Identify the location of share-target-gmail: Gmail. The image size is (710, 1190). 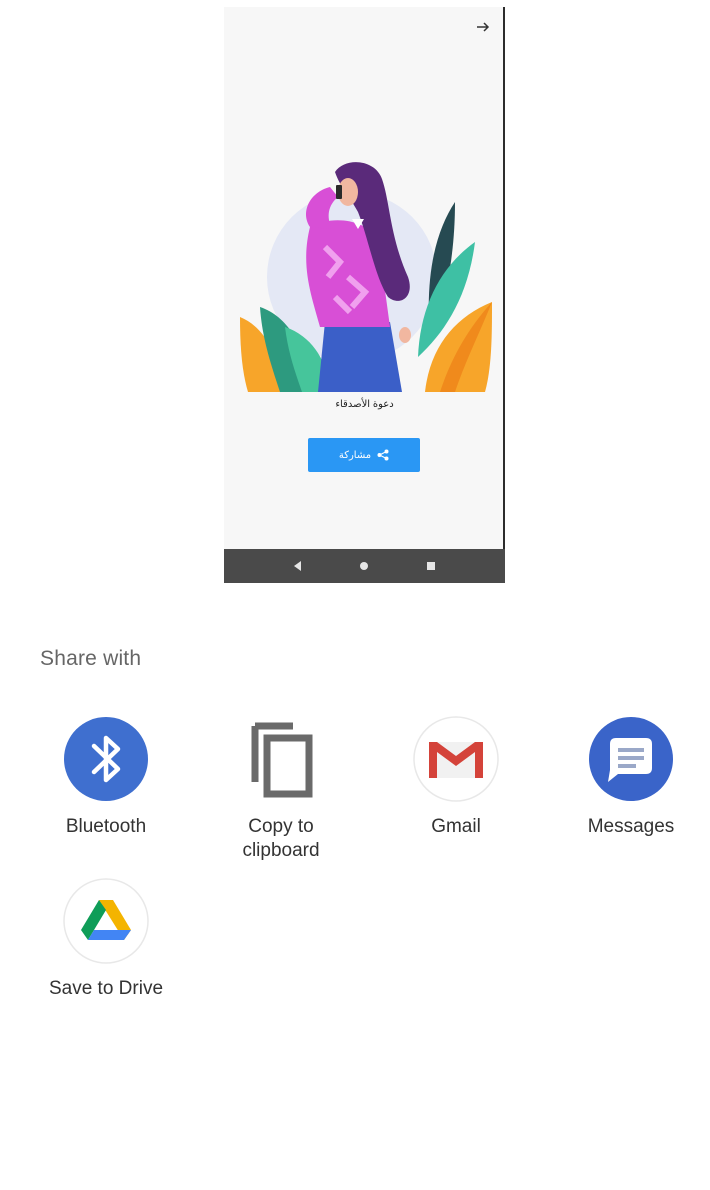
(456, 777).